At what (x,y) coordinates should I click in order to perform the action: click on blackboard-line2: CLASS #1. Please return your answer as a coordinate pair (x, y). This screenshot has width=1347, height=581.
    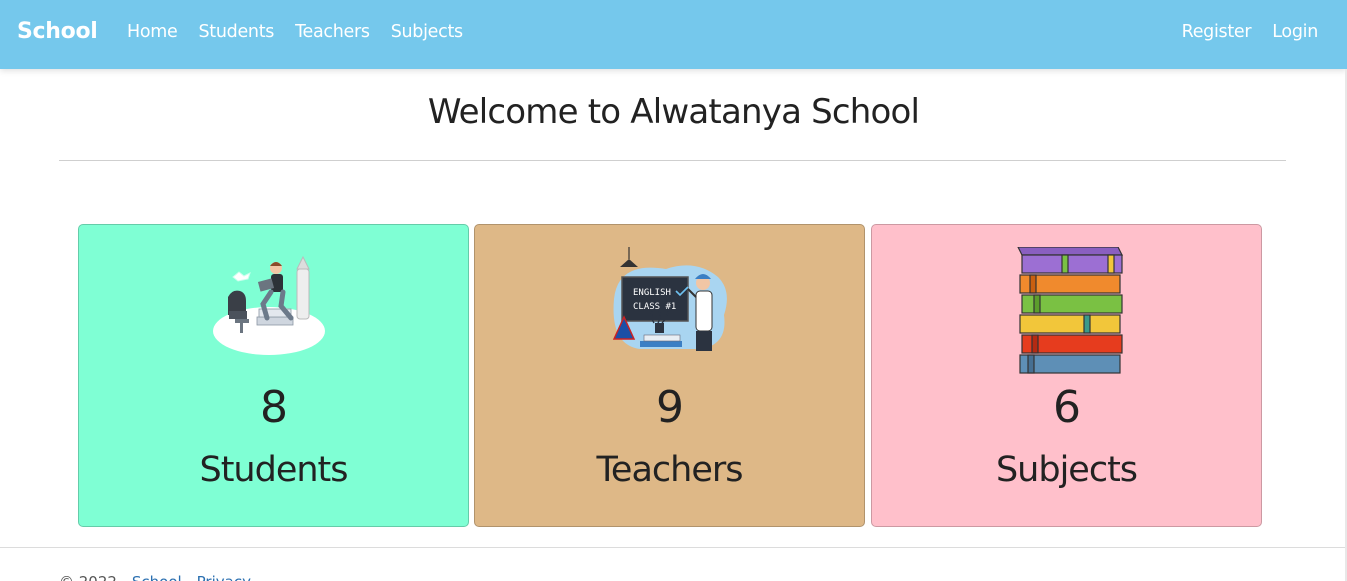
    Looking at the image, I should click on (654, 307).